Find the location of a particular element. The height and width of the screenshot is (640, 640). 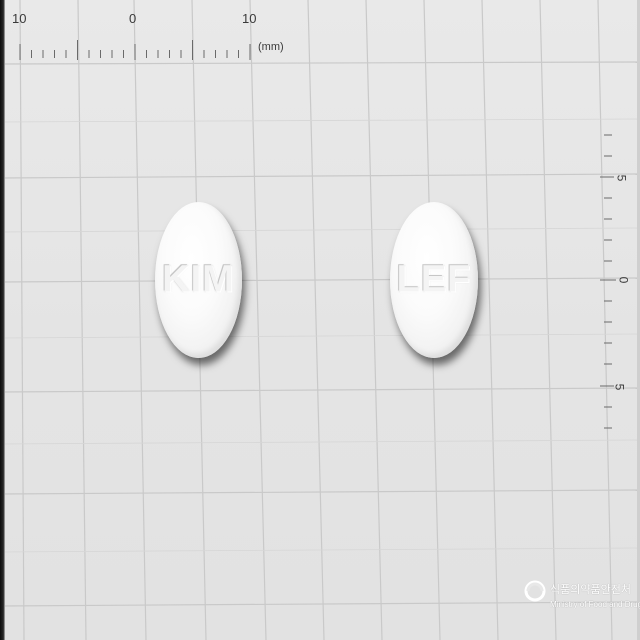

pill-imprint-lef: LEF is located at coordinates (434, 279).